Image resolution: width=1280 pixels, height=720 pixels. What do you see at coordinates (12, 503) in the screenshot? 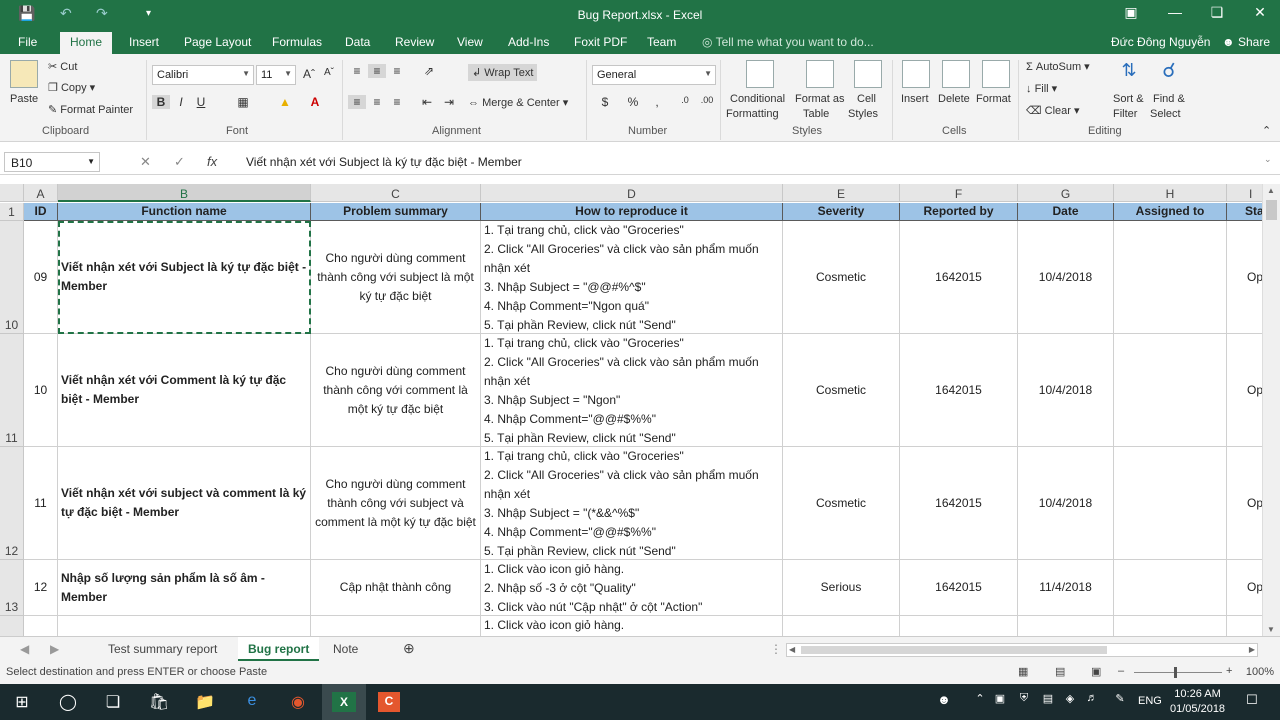
I see `row-header: 12` at bounding box center [12, 503].